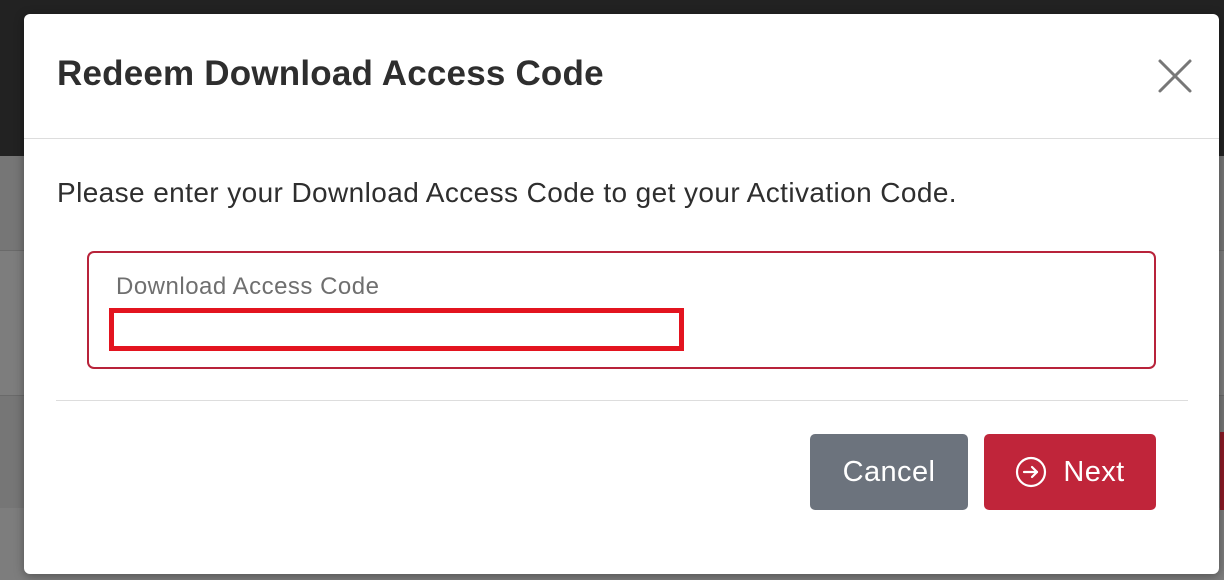  I want to click on access-code-label: Download Access Code, so click(248, 286).